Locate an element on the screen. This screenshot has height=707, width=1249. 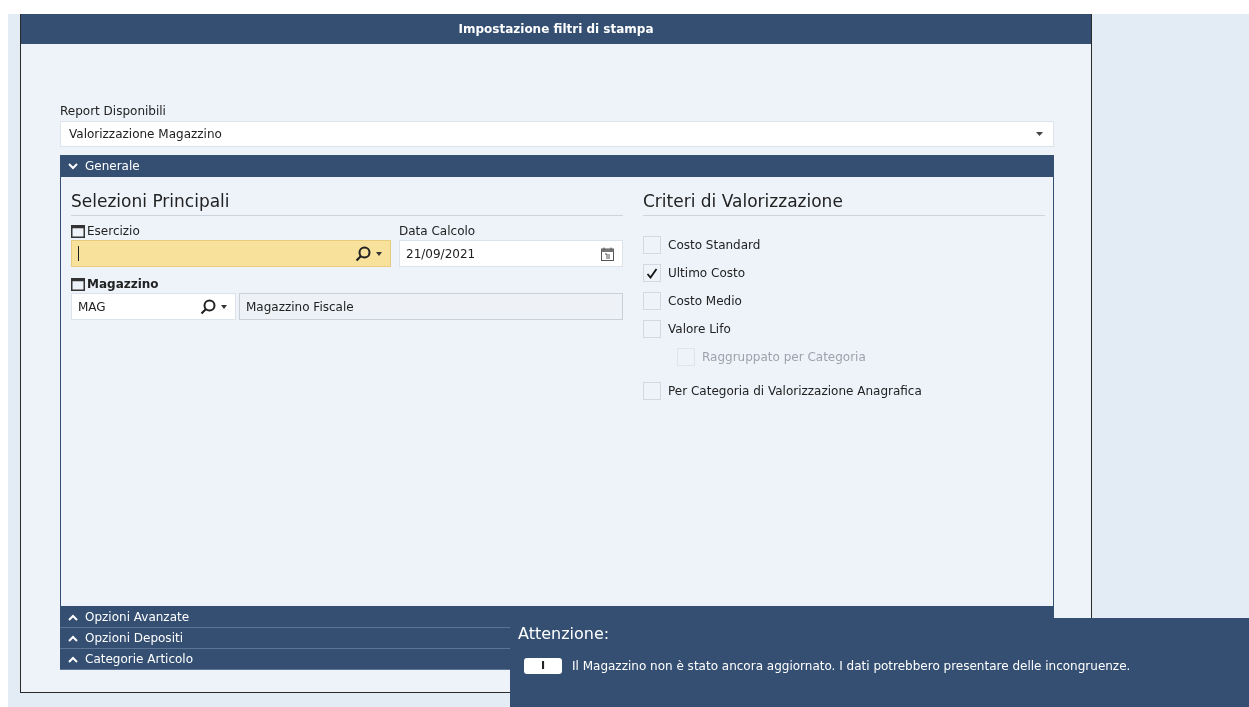
group-title: Selezioni Principali is located at coordinates (347, 203).